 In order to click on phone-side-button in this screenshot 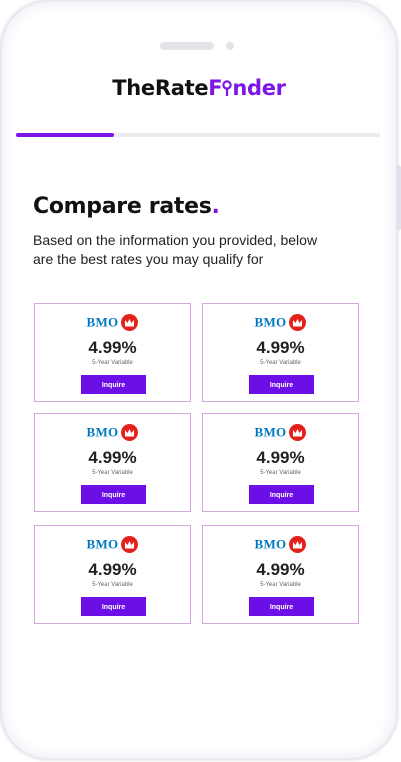, I will do `click(398, 198)`.